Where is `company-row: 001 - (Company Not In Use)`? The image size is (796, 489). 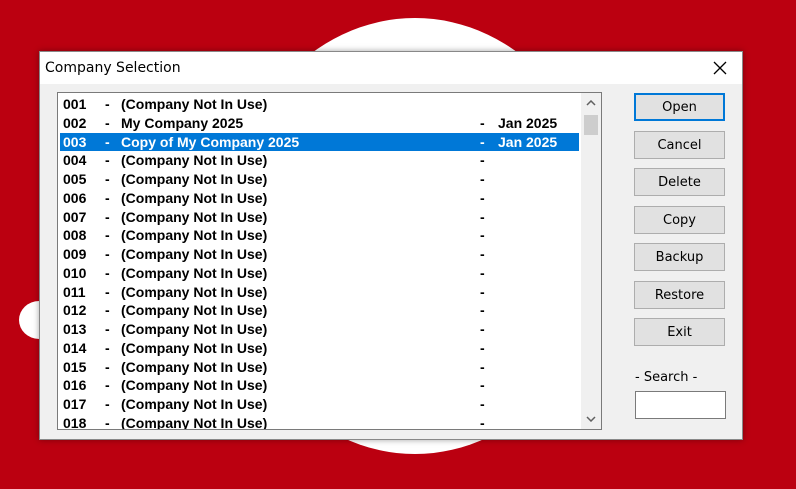
company-row: 001 - (Company Not In Use) is located at coordinates (319, 104).